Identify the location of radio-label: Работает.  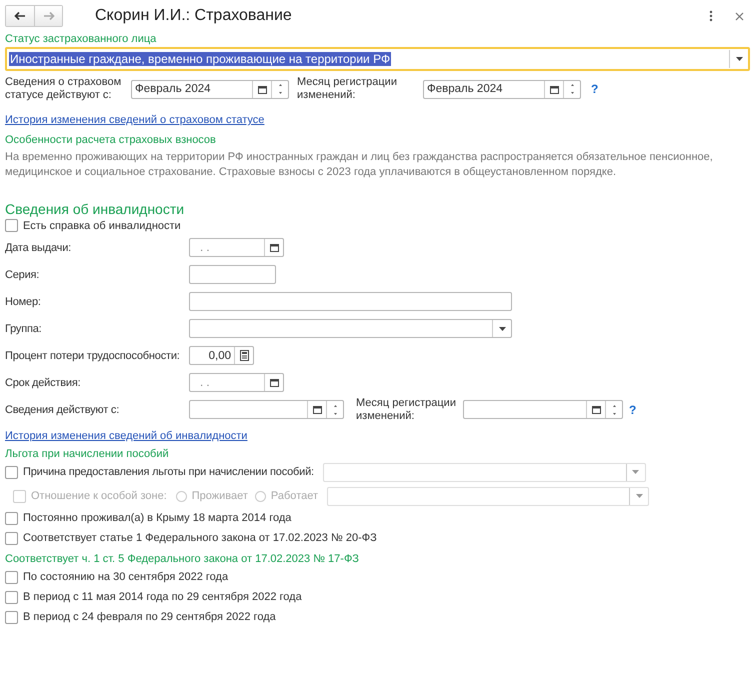
(294, 496).